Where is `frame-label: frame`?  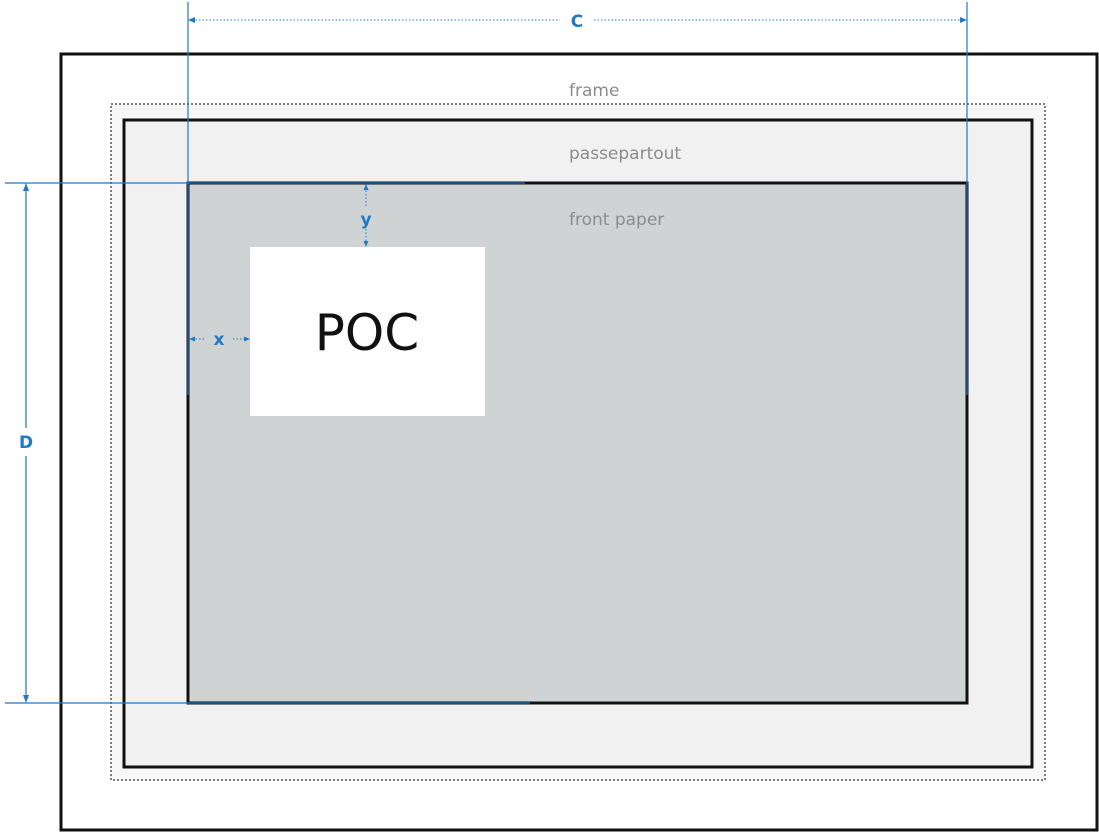
frame-label: frame is located at coordinates (594, 91).